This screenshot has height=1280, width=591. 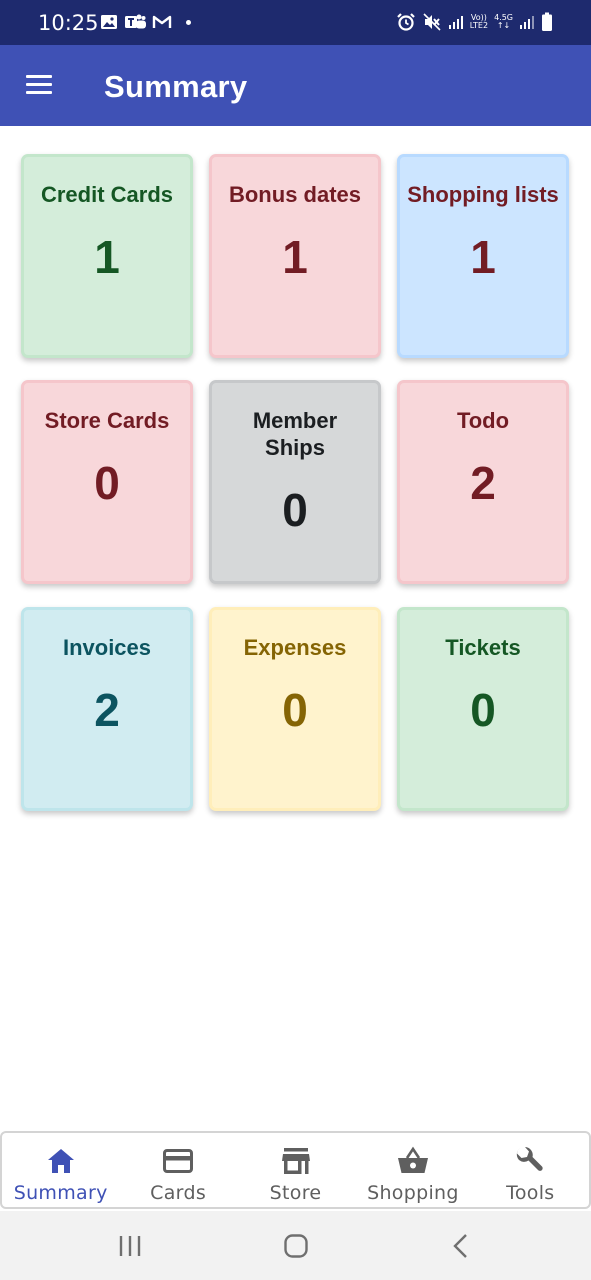 I want to click on gallery-icon, so click(x=109, y=22).